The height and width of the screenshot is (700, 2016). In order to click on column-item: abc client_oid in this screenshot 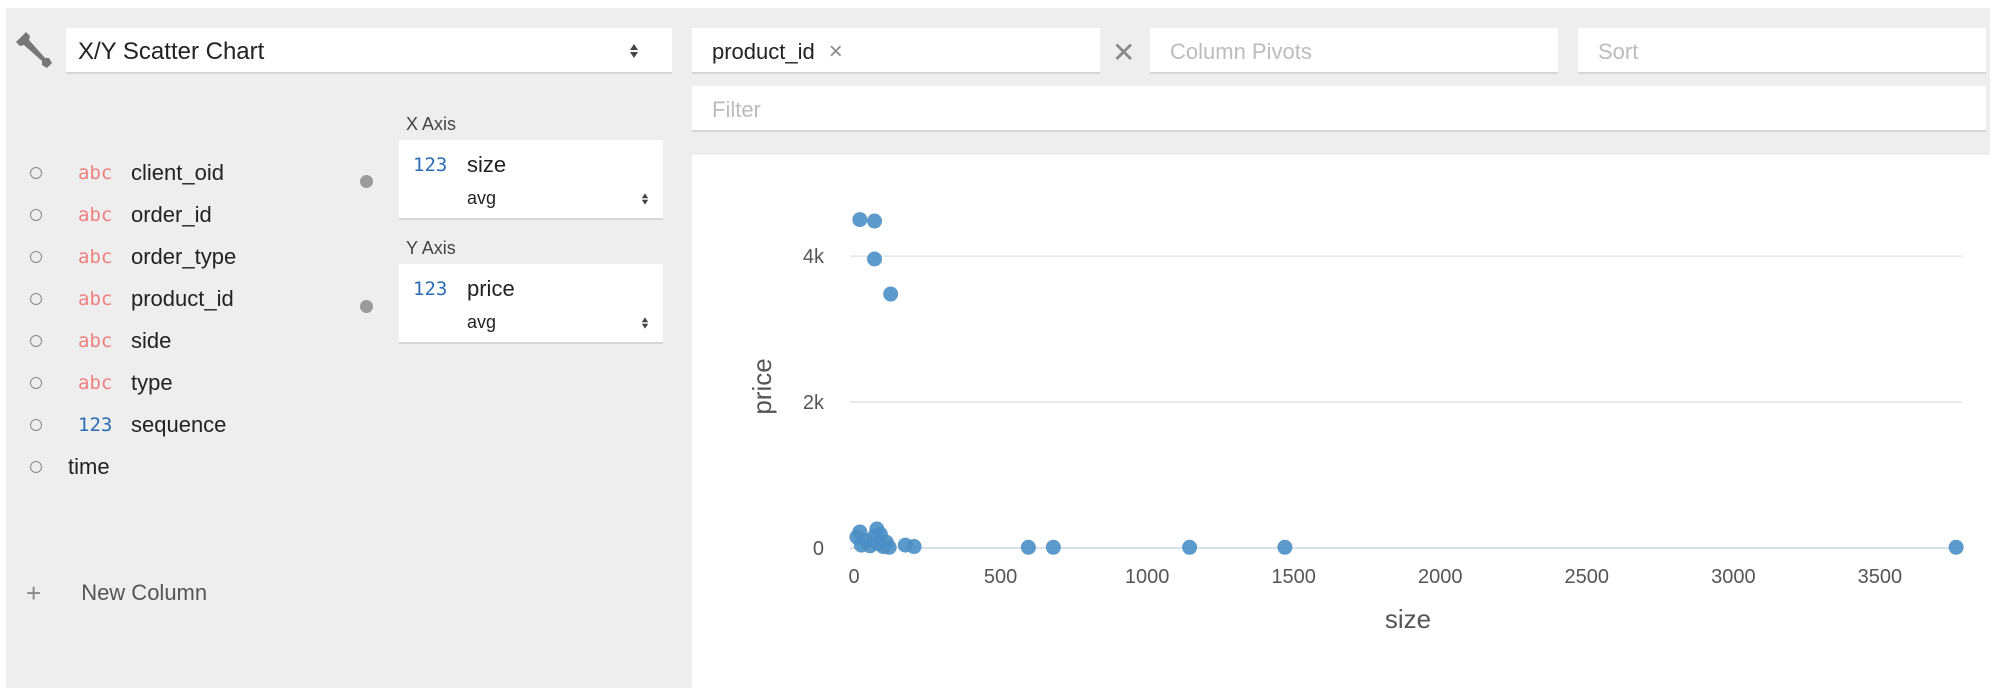, I will do `click(200, 173)`.